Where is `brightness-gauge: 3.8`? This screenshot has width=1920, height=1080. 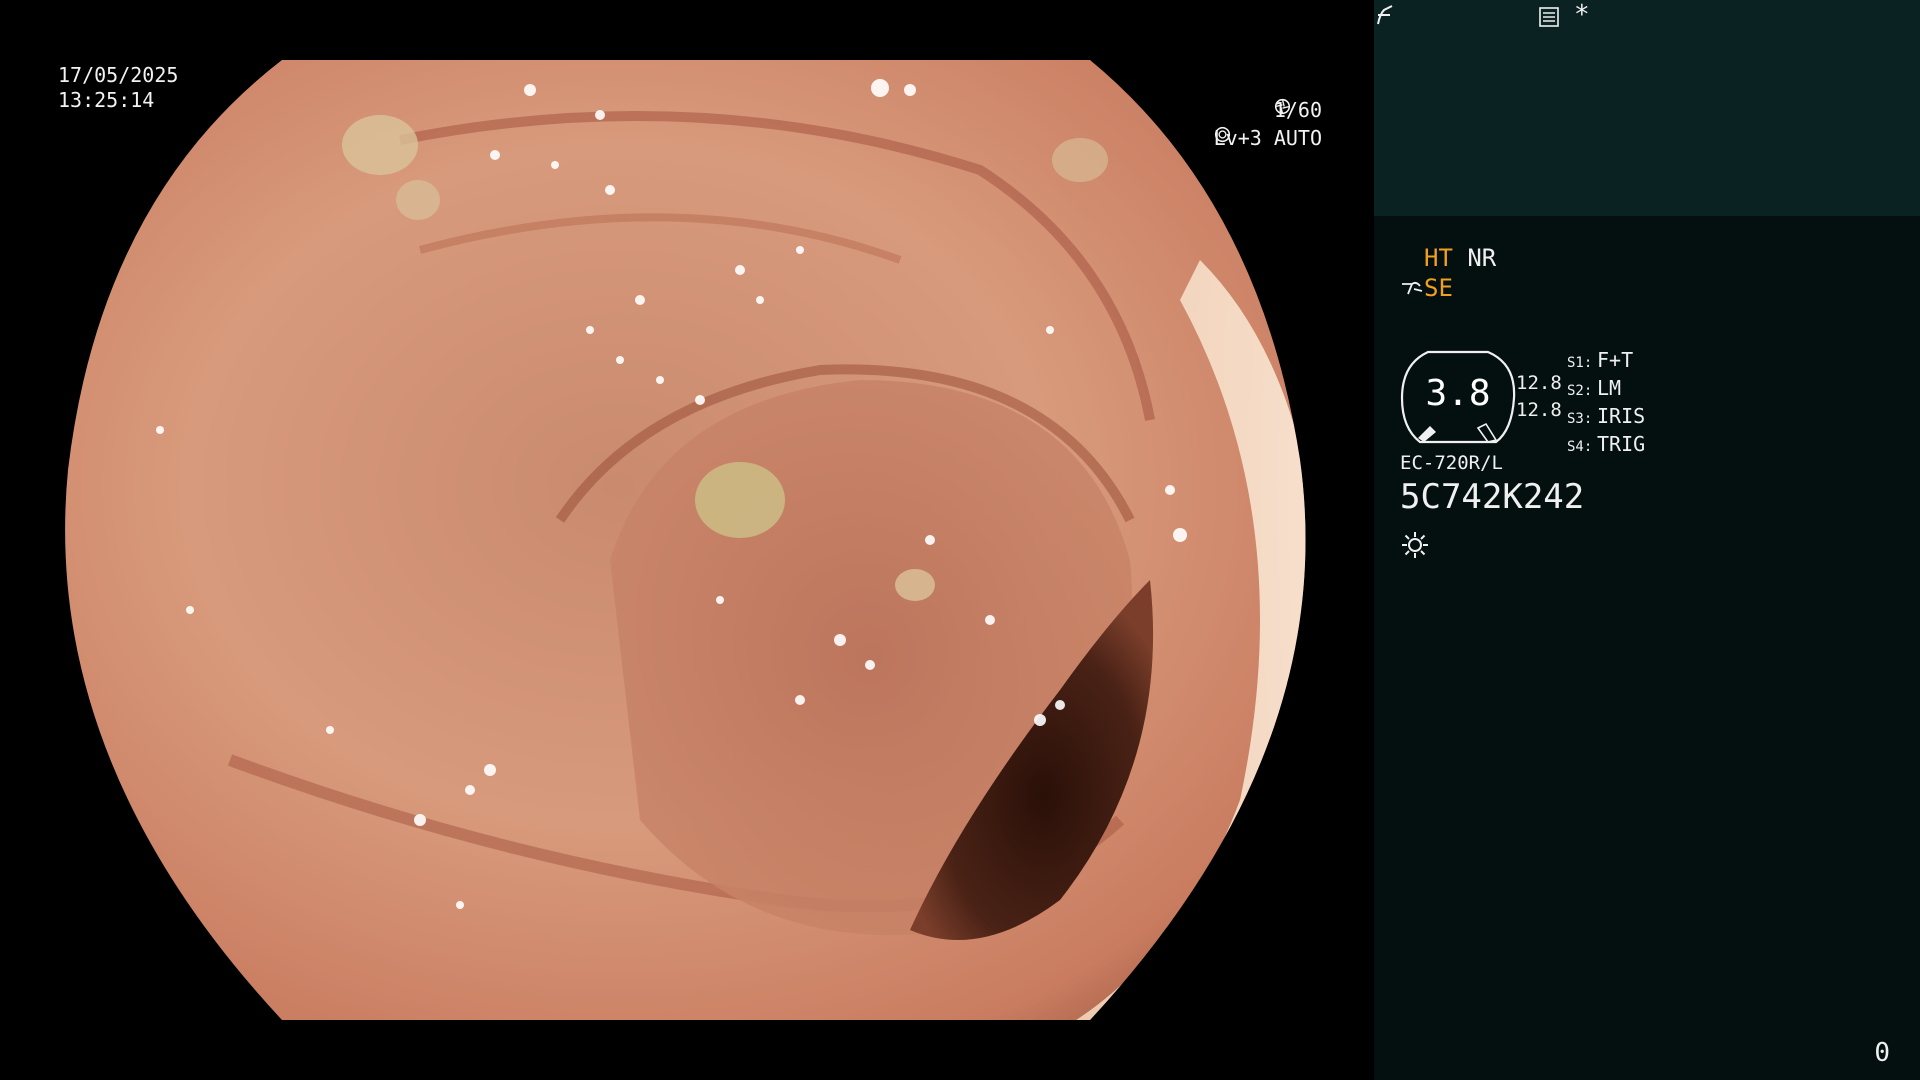 brightness-gauge: 3.8 is located at coordinates (1458, 397).